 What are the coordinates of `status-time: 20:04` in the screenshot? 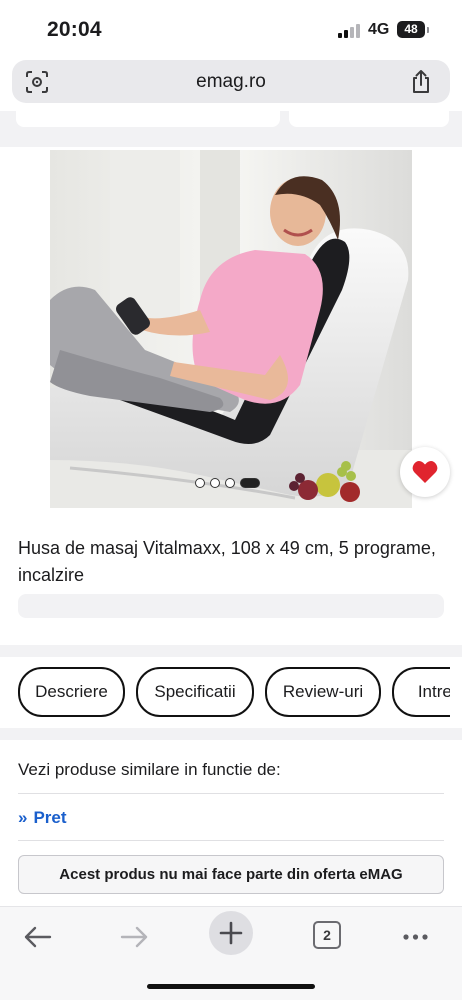 It's located at (74, 29).